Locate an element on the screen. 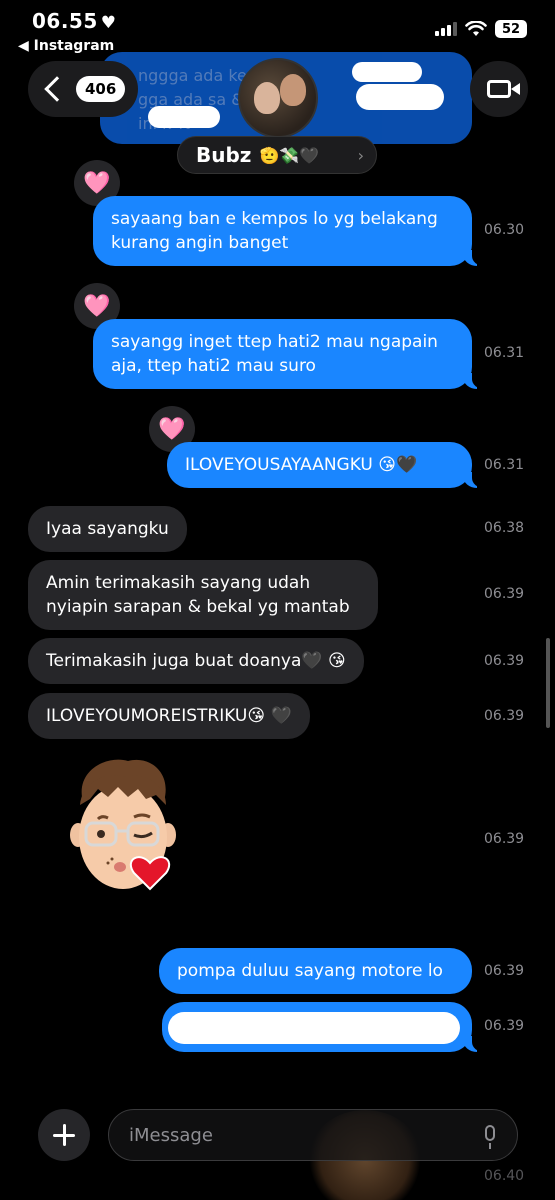  message-input-field is located at coordinates (313, 1135).